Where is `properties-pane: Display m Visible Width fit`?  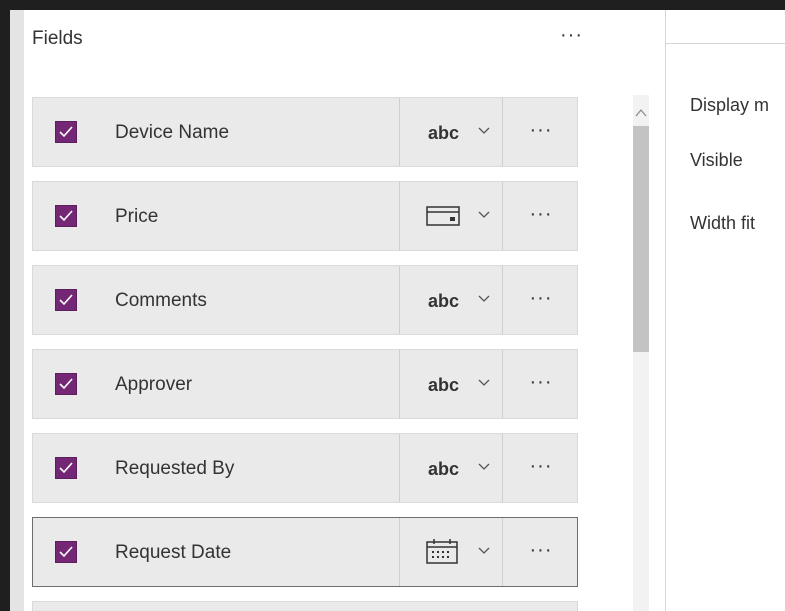 properties-pane: Display m Visible Width fit is located at coordinates (725, 310).